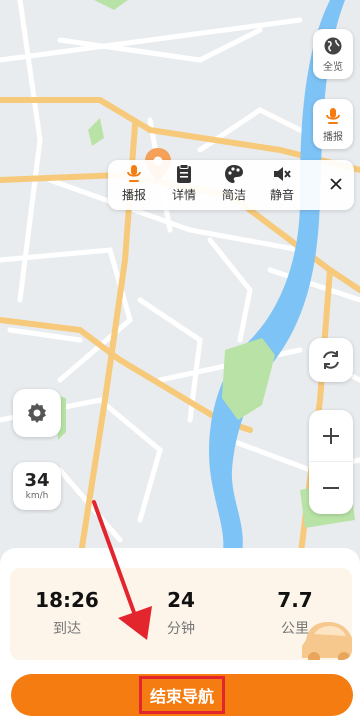 This screenshot has height=722, width=360. What do you see at coordinates (333, 45) in the screenshot?
I see `globe-icon` at bounding box center [333, 45].